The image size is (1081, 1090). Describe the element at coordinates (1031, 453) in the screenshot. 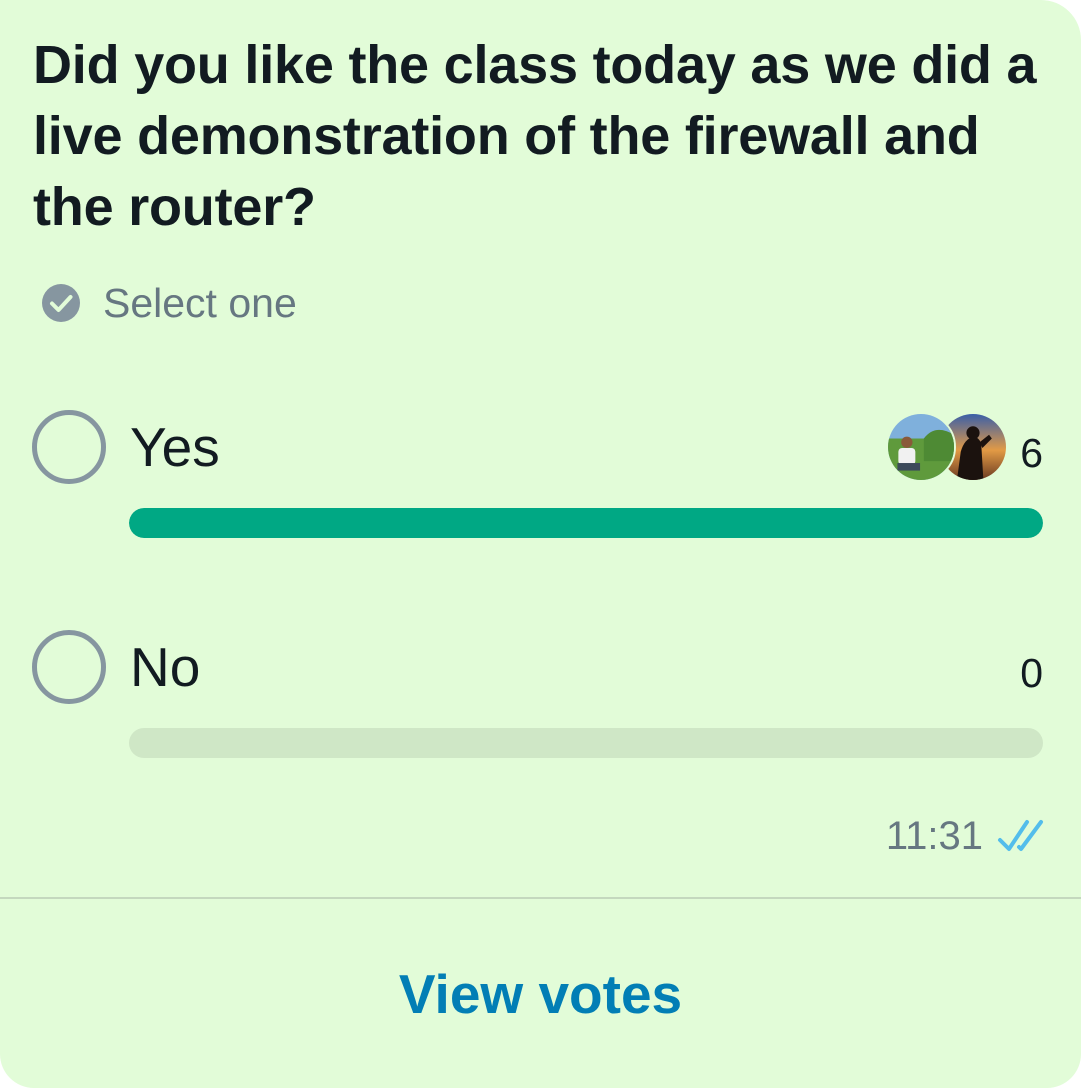

I see `vote-count-yes: 6` at that location.